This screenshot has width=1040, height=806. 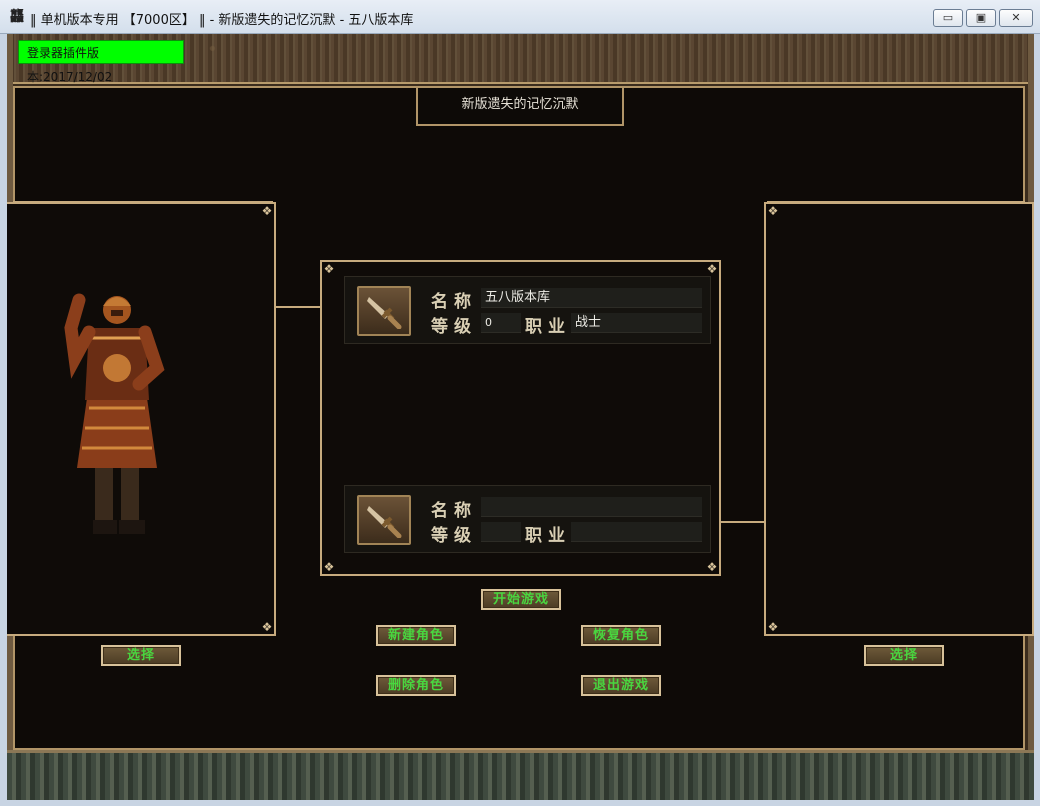 I want to click on slot2-level-value, so click(x=501, y=532).